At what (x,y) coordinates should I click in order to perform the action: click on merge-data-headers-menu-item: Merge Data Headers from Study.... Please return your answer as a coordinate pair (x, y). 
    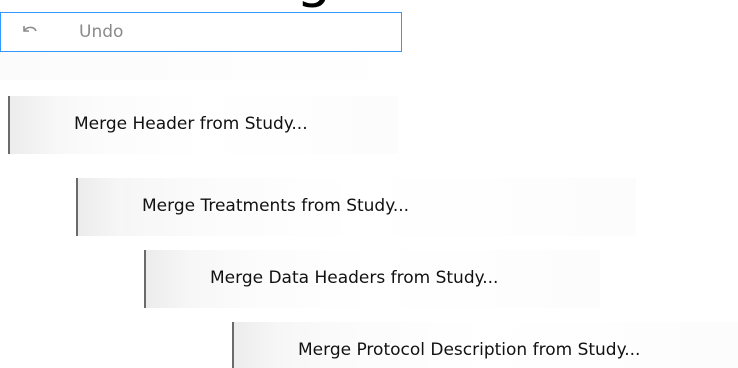
    Looking at the image, I should click on (372, 279).